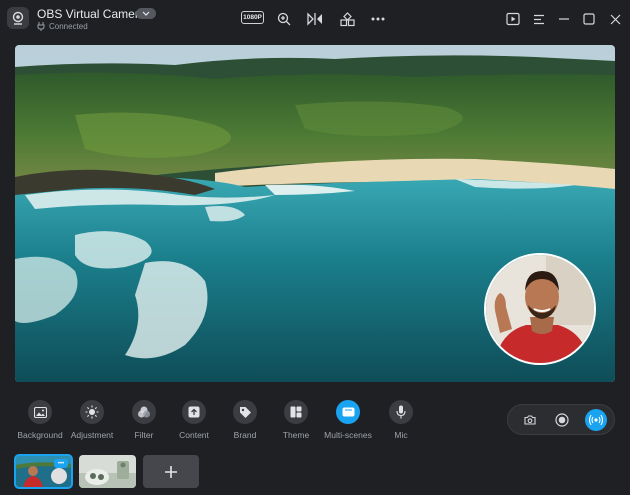 The height and width of the screenshot is (495, 630). Describe the element at coordinates (92, 412) in the screenshot. I see `sun-icon` at that location.